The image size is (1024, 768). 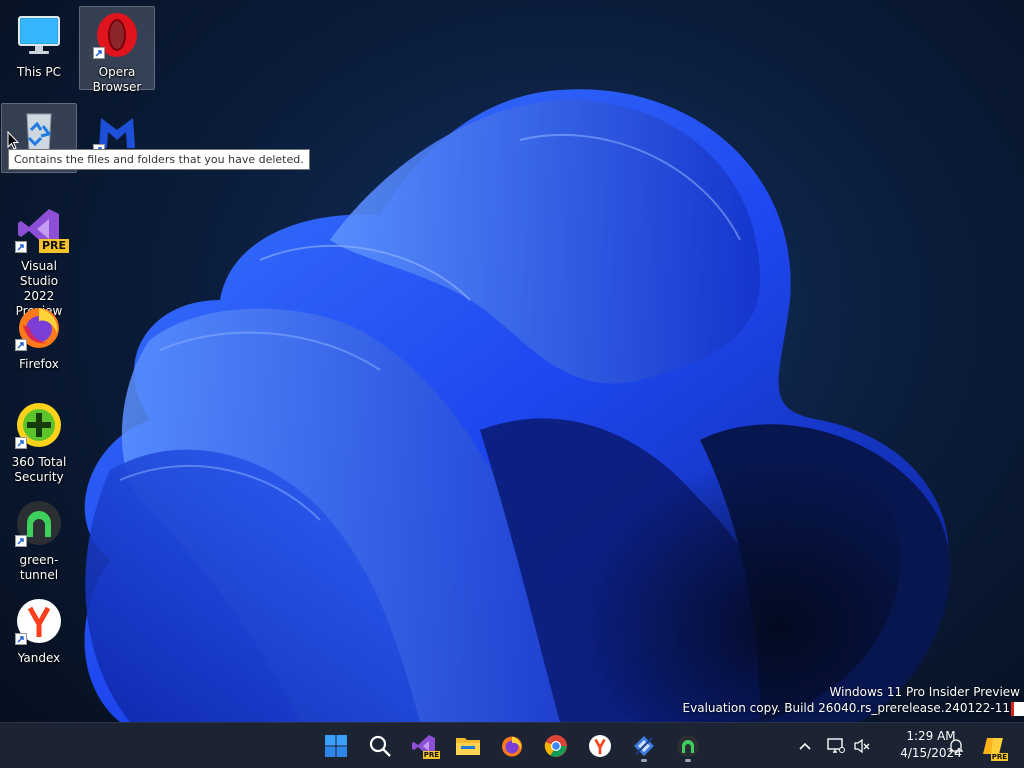 I want to click on start-button, so click(x=336, y=746).